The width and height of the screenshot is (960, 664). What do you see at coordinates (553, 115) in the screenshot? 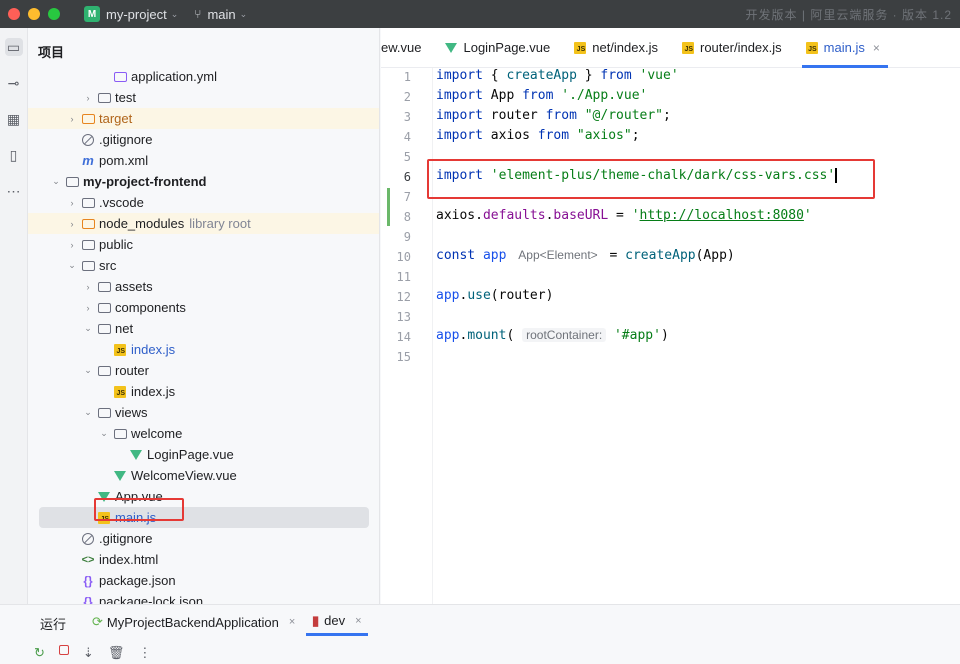
I see `code-line-3: import router from "@/router";` at bounding box center [553, 115].